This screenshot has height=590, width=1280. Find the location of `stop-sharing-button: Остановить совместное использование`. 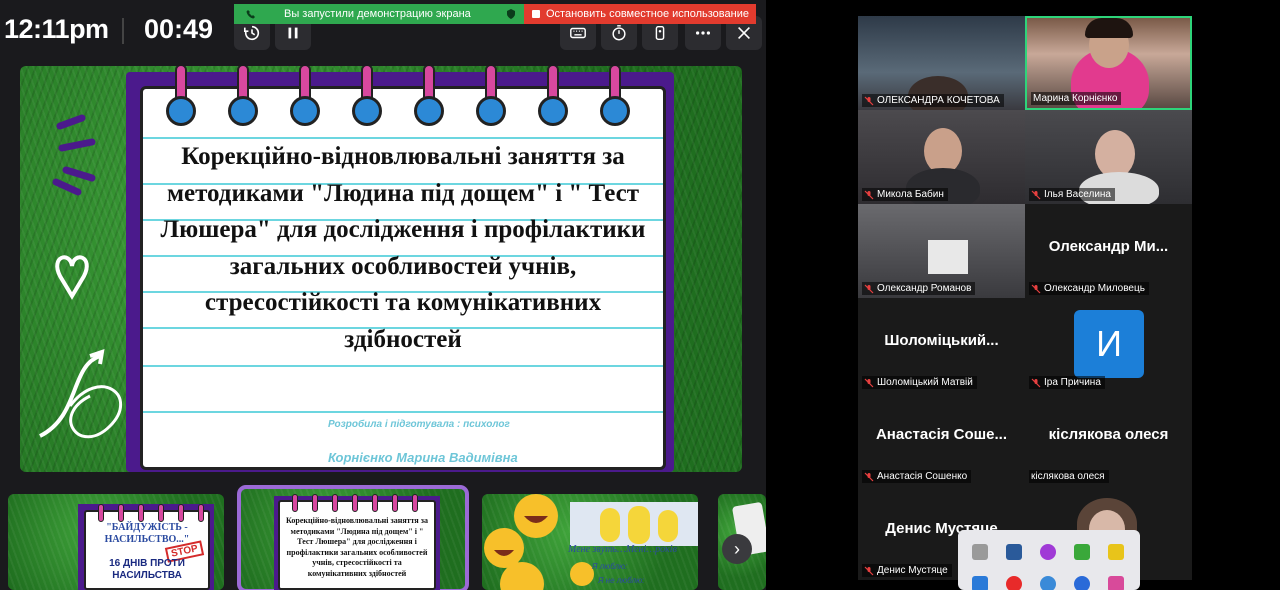

stop-sharing-button: Остановить совместное использование is located at coordinates (640, 14).